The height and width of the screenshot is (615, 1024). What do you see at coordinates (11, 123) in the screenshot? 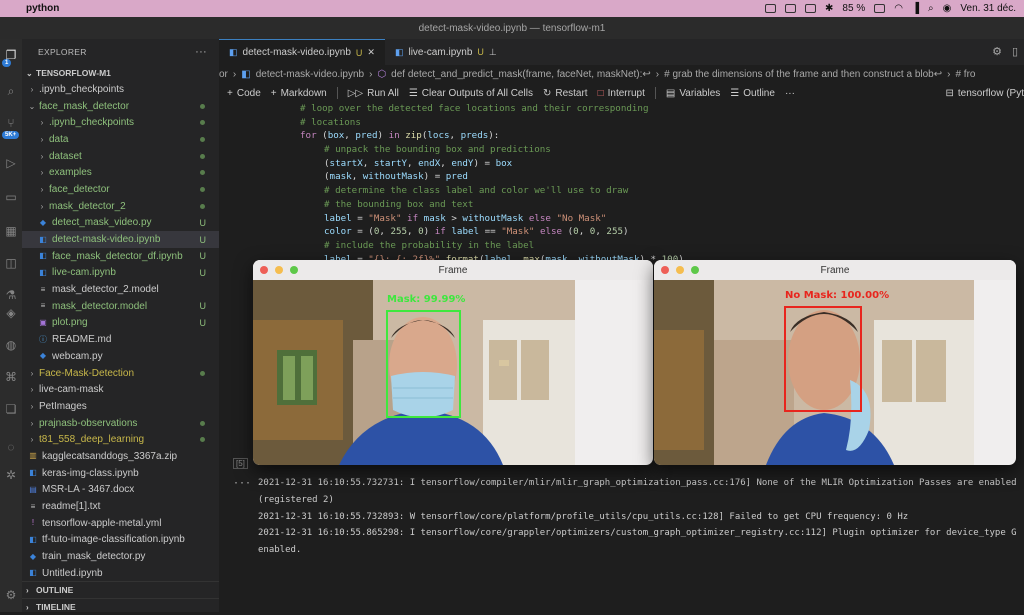
I see `source-control-icon: ⑂` at bounding box center [11, 123].